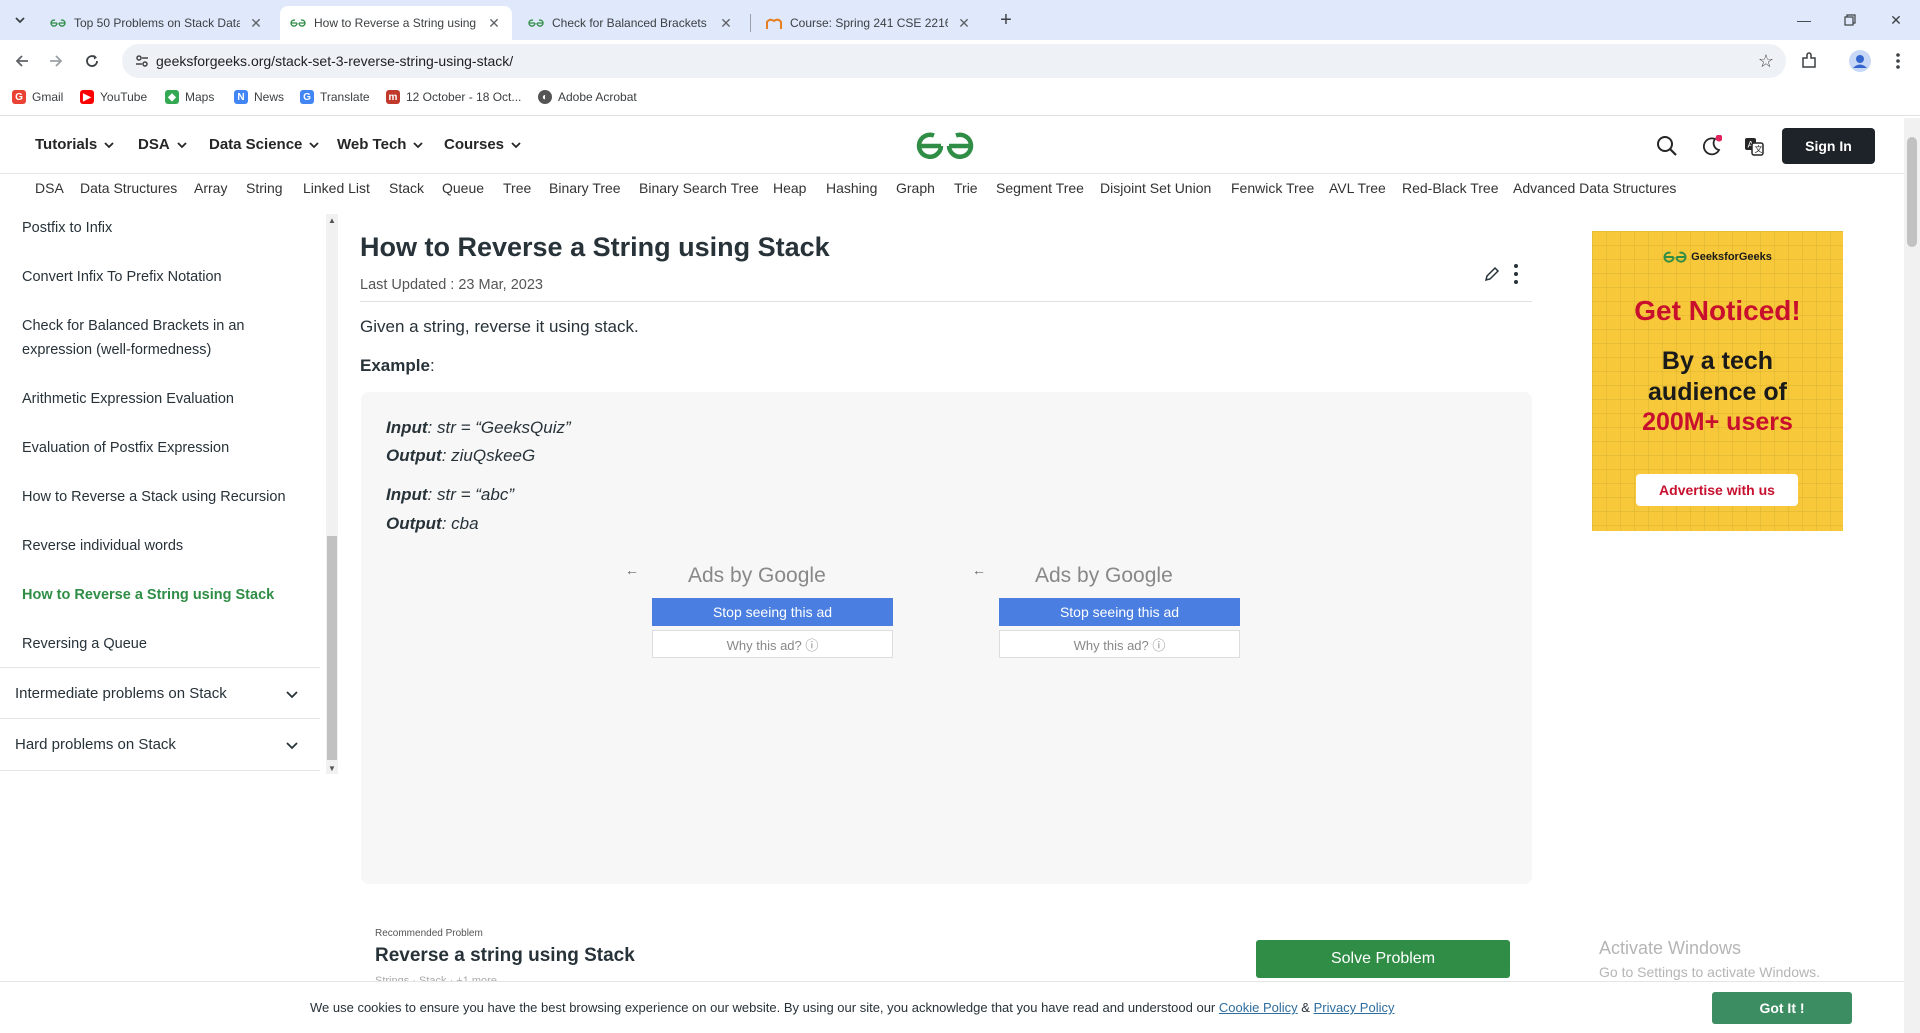 This screenshot has height=1033, width=1920. I want to click on subnav-item: Advanced Data Structures, so click(1594, 188).